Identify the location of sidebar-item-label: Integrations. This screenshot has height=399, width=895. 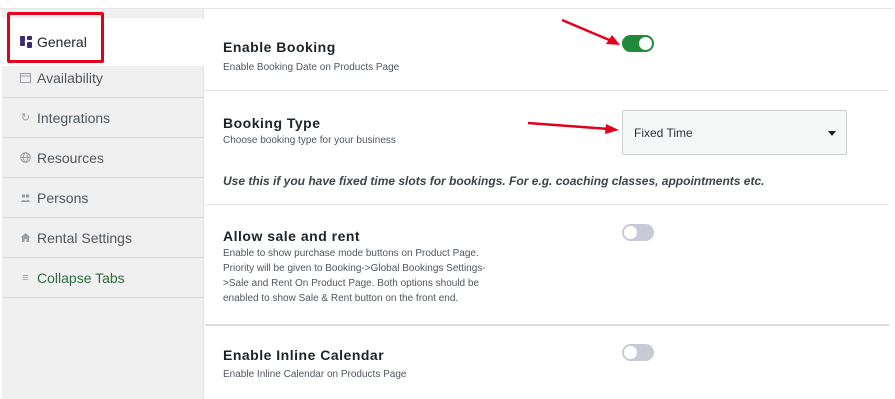
(74, 117).